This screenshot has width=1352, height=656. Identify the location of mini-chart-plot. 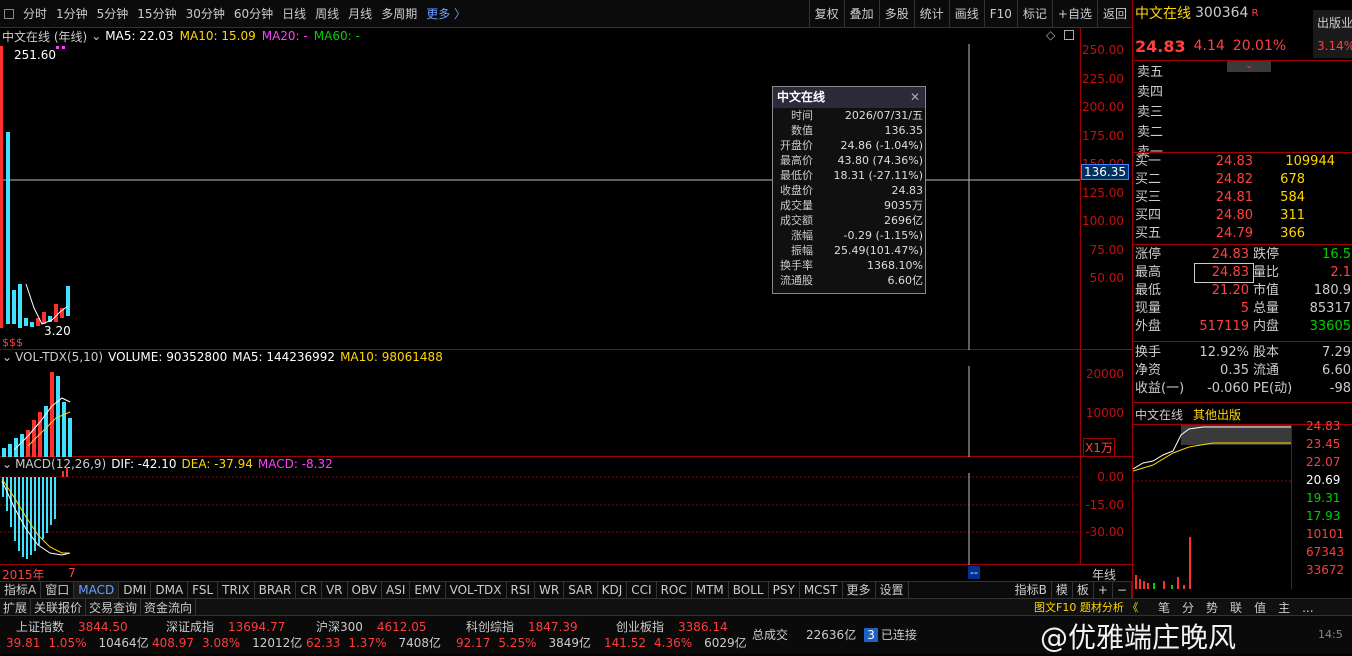
(1212, 507).